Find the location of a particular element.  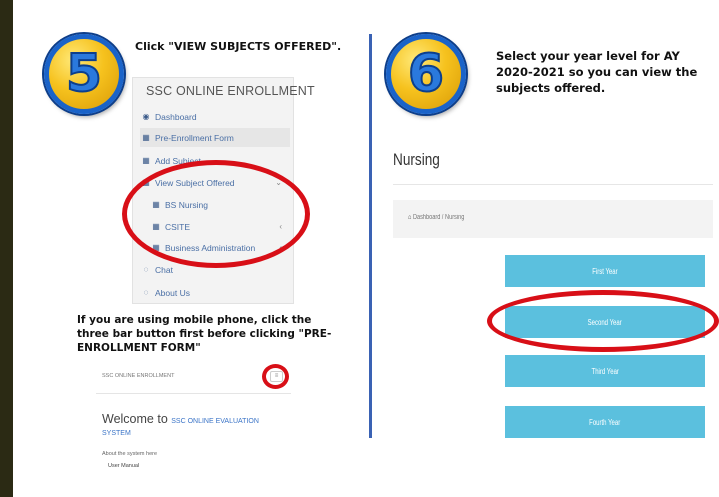

welcome-prefix: Welcome to is located at coordinates (135, 419).